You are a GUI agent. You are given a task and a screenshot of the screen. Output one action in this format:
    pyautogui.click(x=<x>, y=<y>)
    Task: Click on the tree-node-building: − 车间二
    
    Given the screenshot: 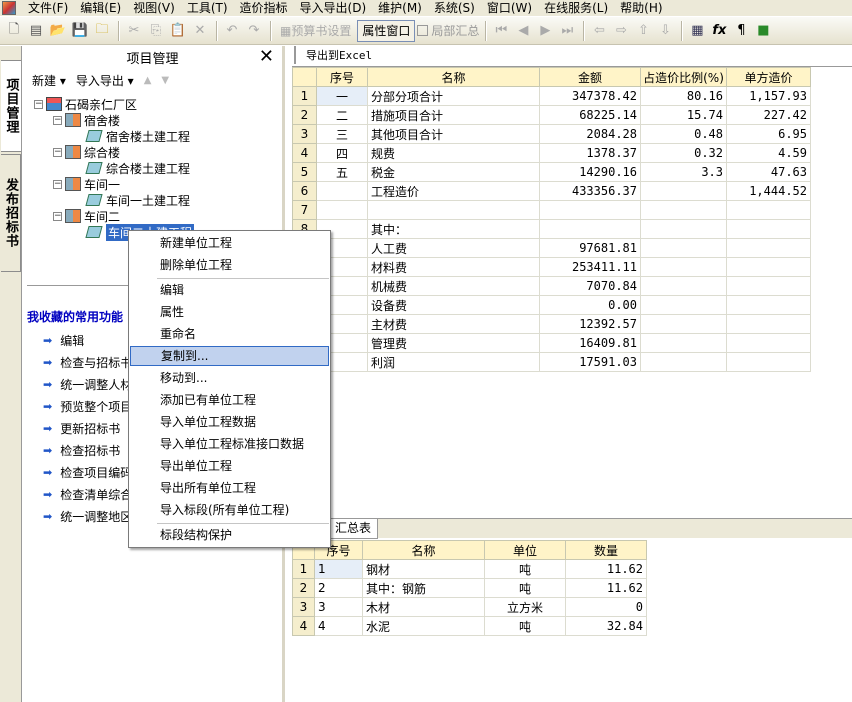 What is the action you would take?
    pyautogui.click(x=86, y=216)
    